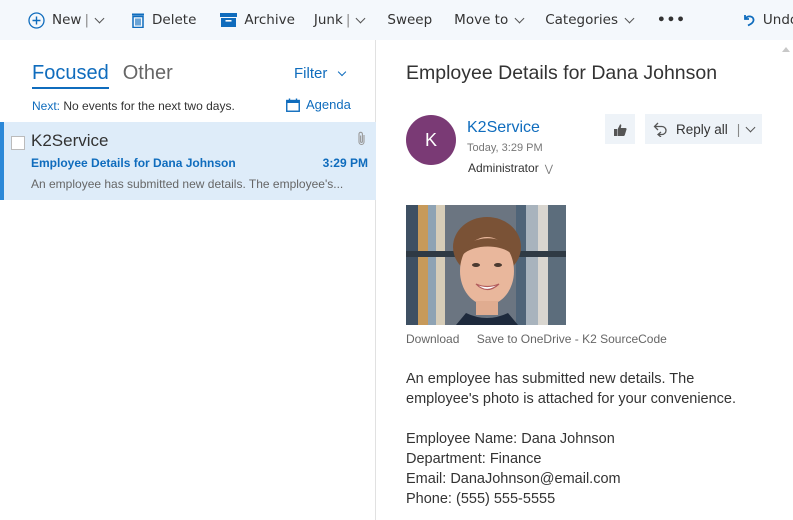  What do you see at coordinates (311, 73) in the screenshot?
I see `filter-label: Filter` at bounding box center [311, 73].